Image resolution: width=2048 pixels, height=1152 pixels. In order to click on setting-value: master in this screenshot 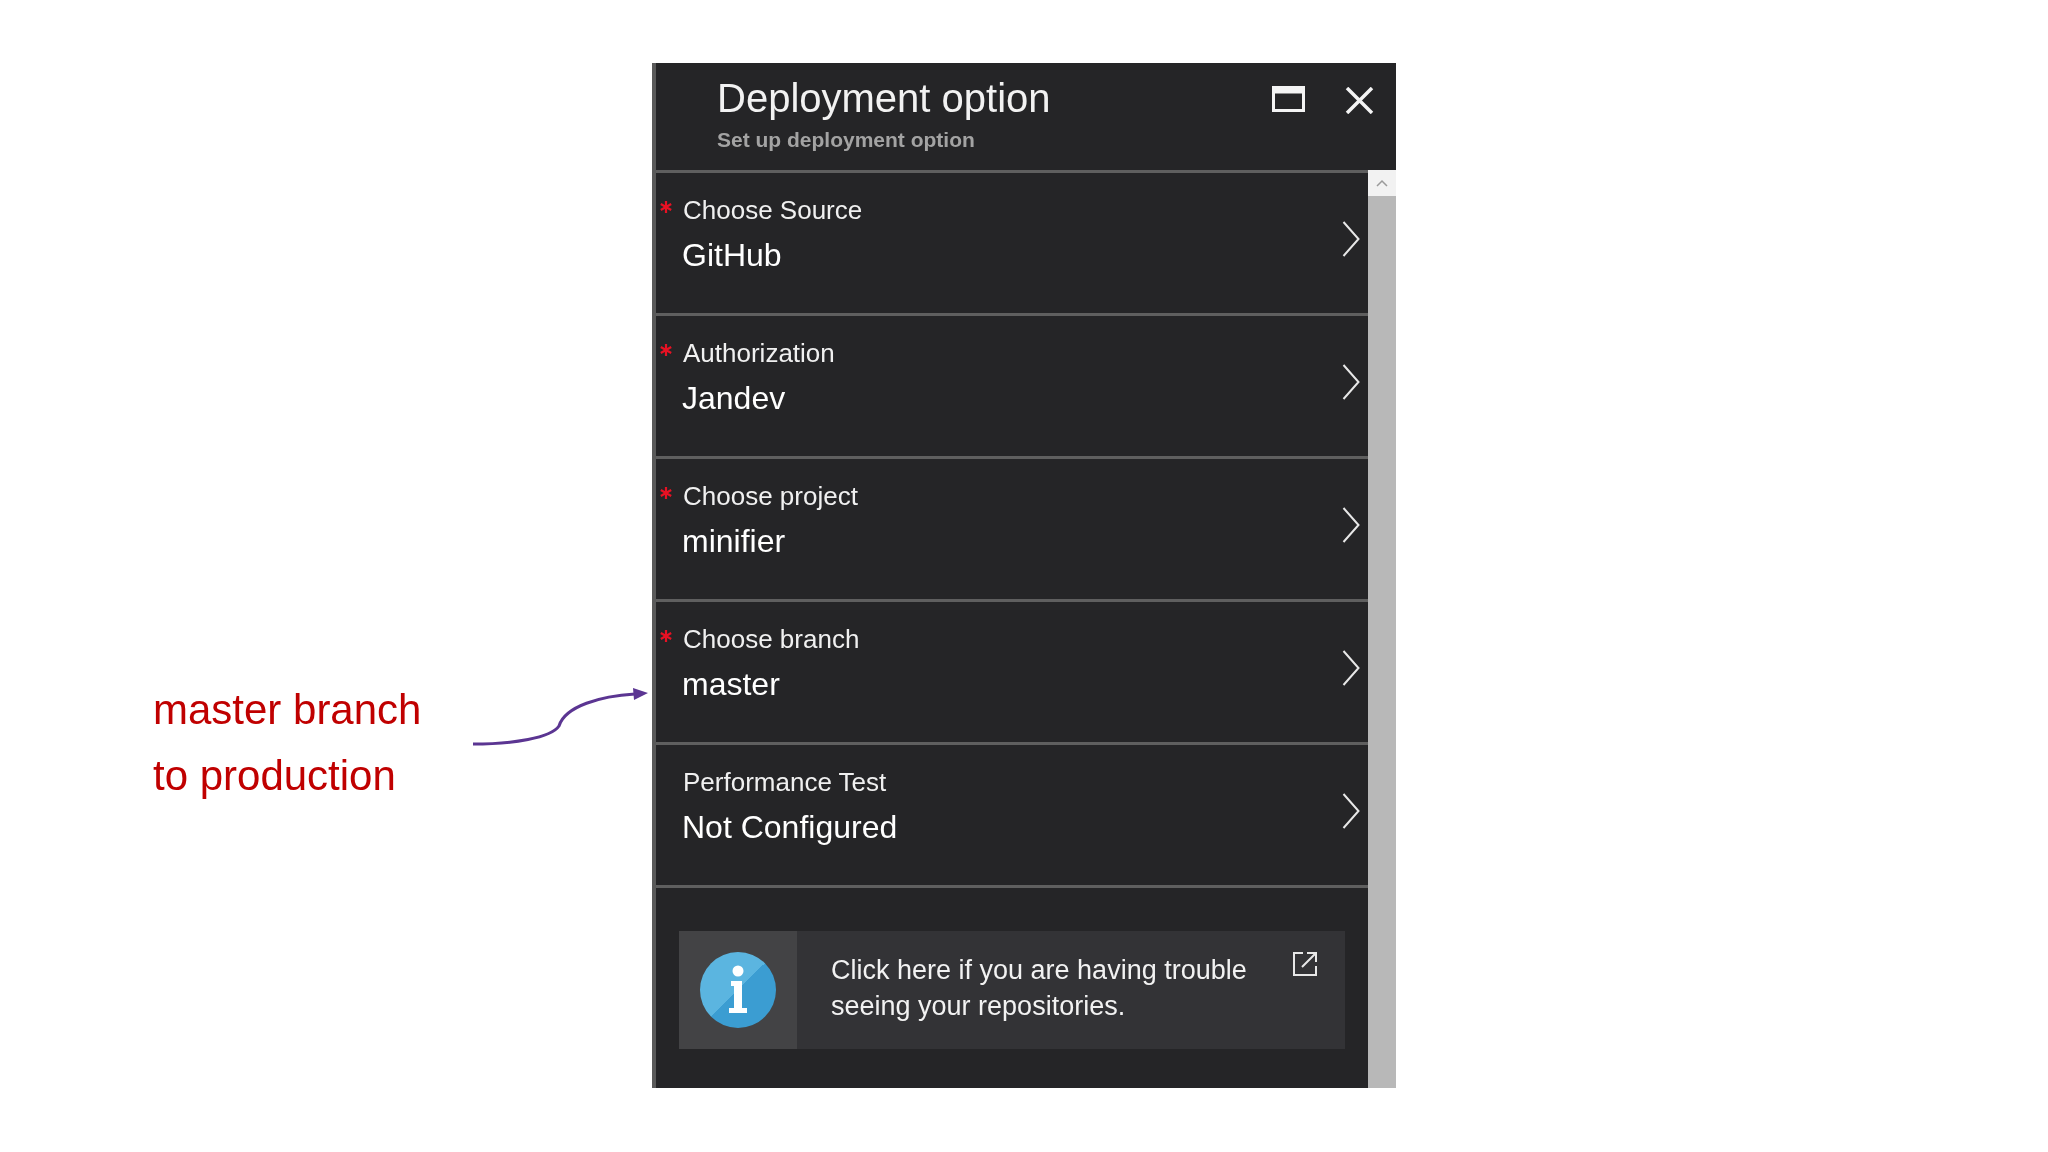, I will do `click(731, 684)`.